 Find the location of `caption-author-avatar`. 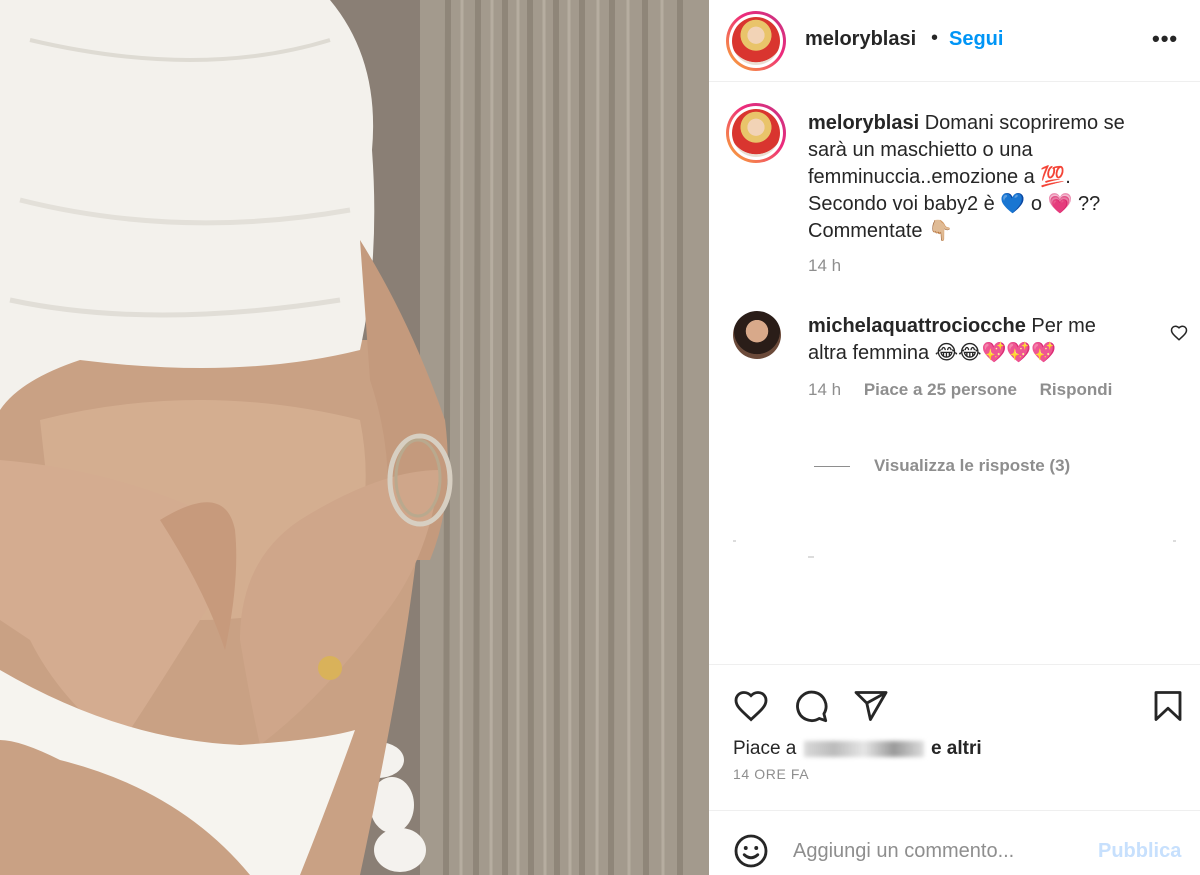

caption-author-avatar is located at coordinates (756, 133).